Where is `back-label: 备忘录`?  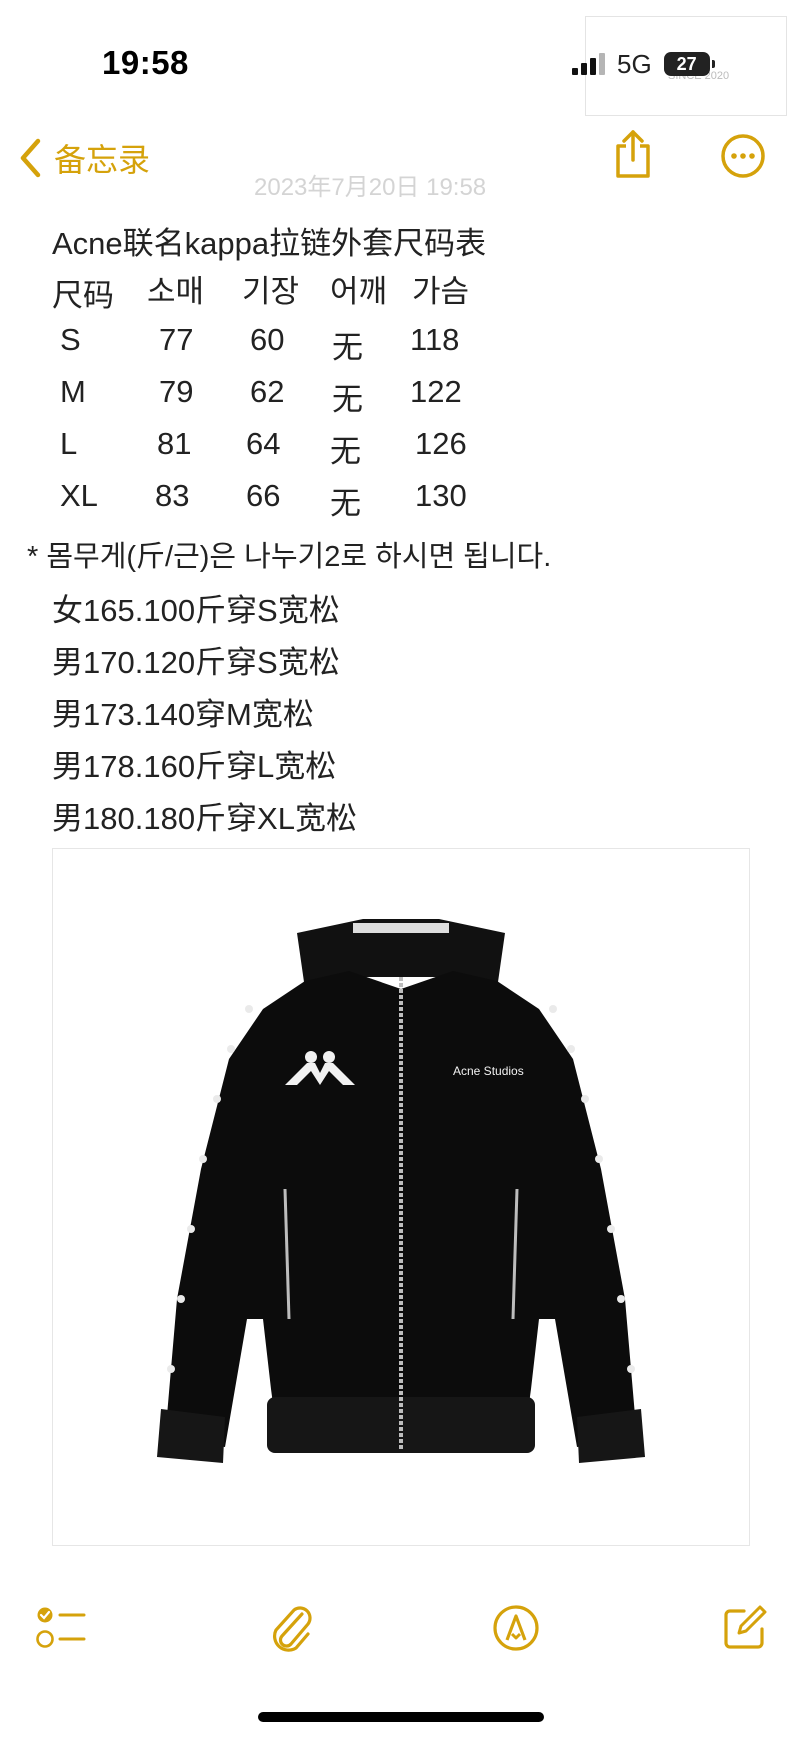
back-label: 备忘录 is located at coordinates (102, 160).